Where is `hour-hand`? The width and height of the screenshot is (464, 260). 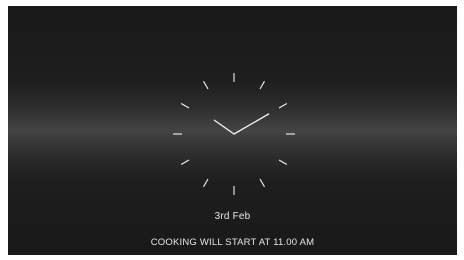 hour-hand is located at coordinates (224, 127).